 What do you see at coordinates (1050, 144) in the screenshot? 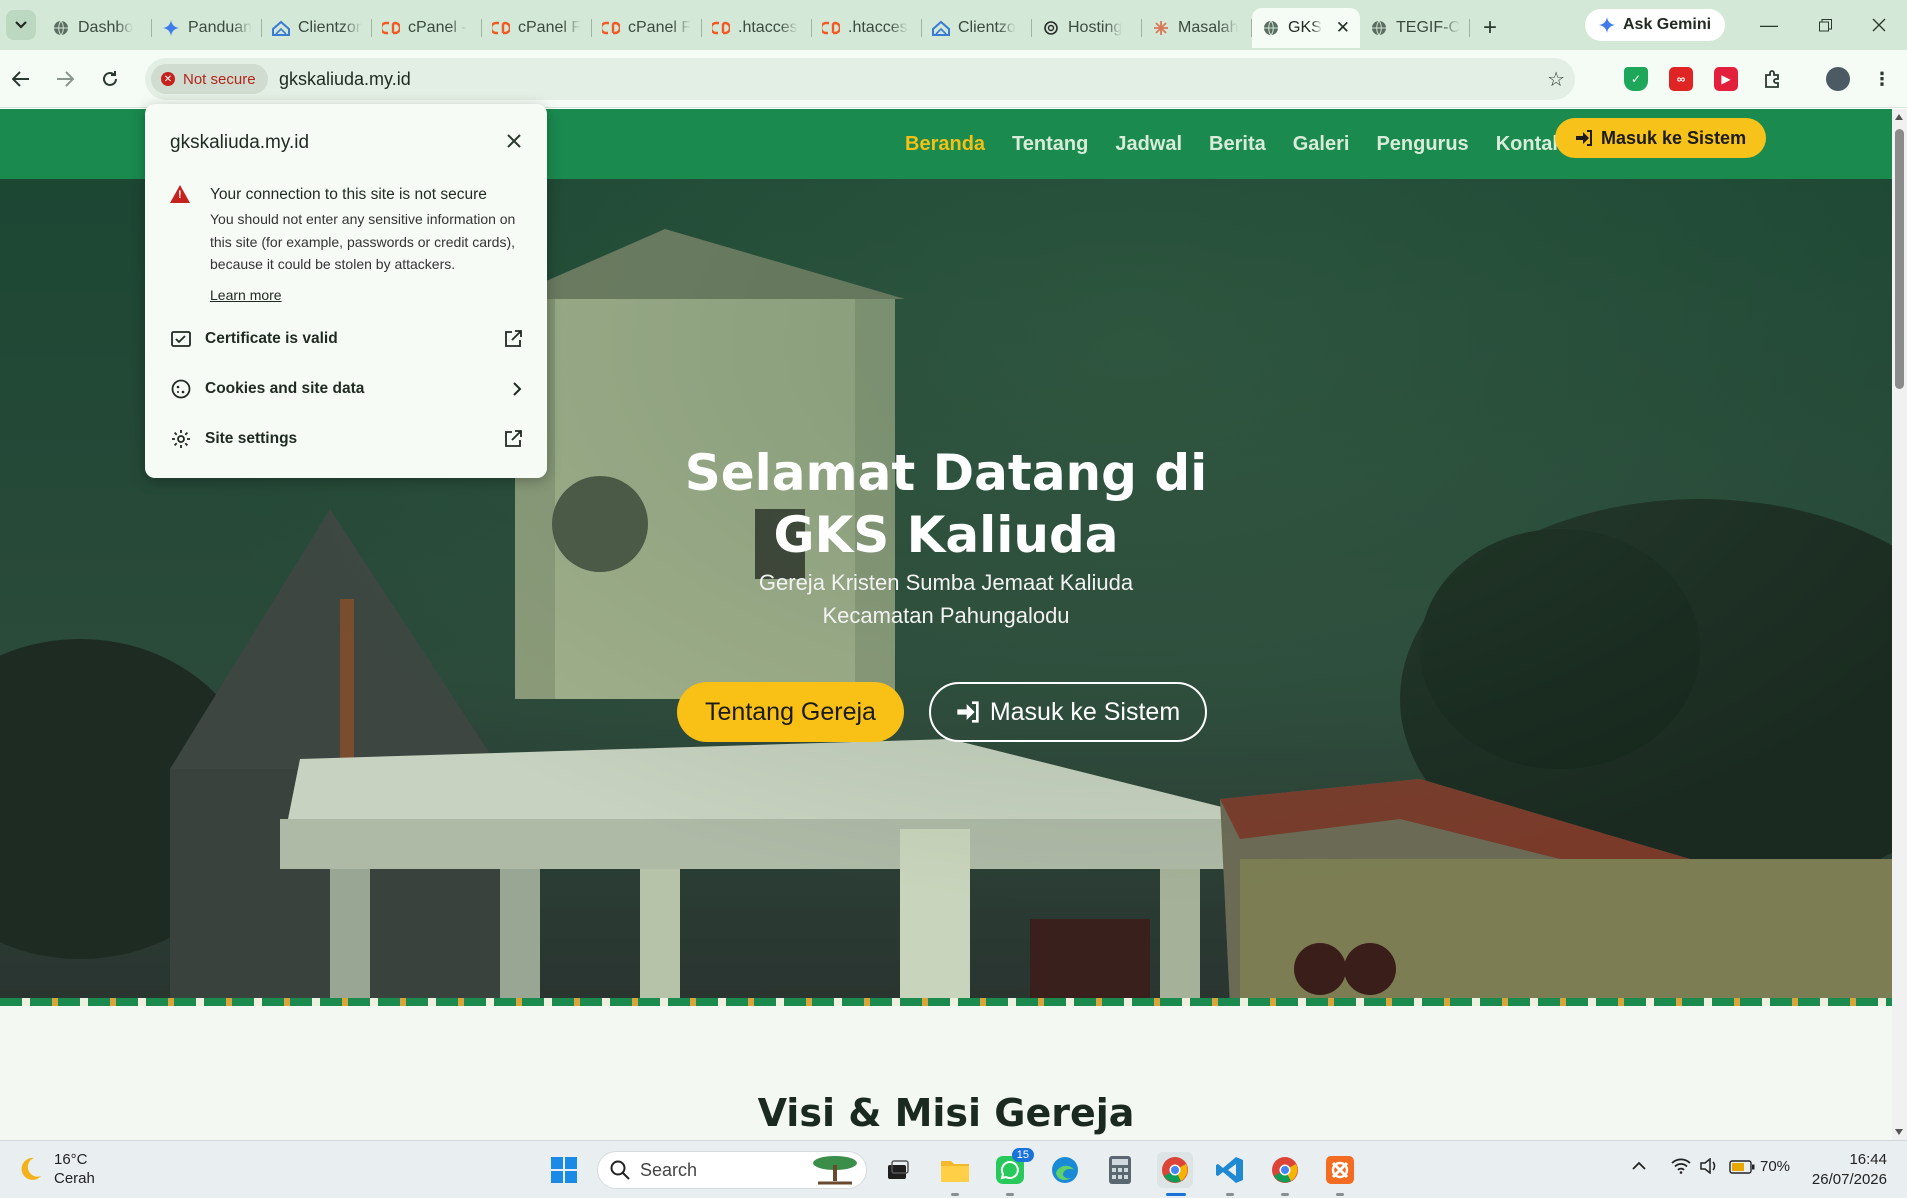
I see `nav-link-tentang: Tentang` at bounding box center [1050, 144].